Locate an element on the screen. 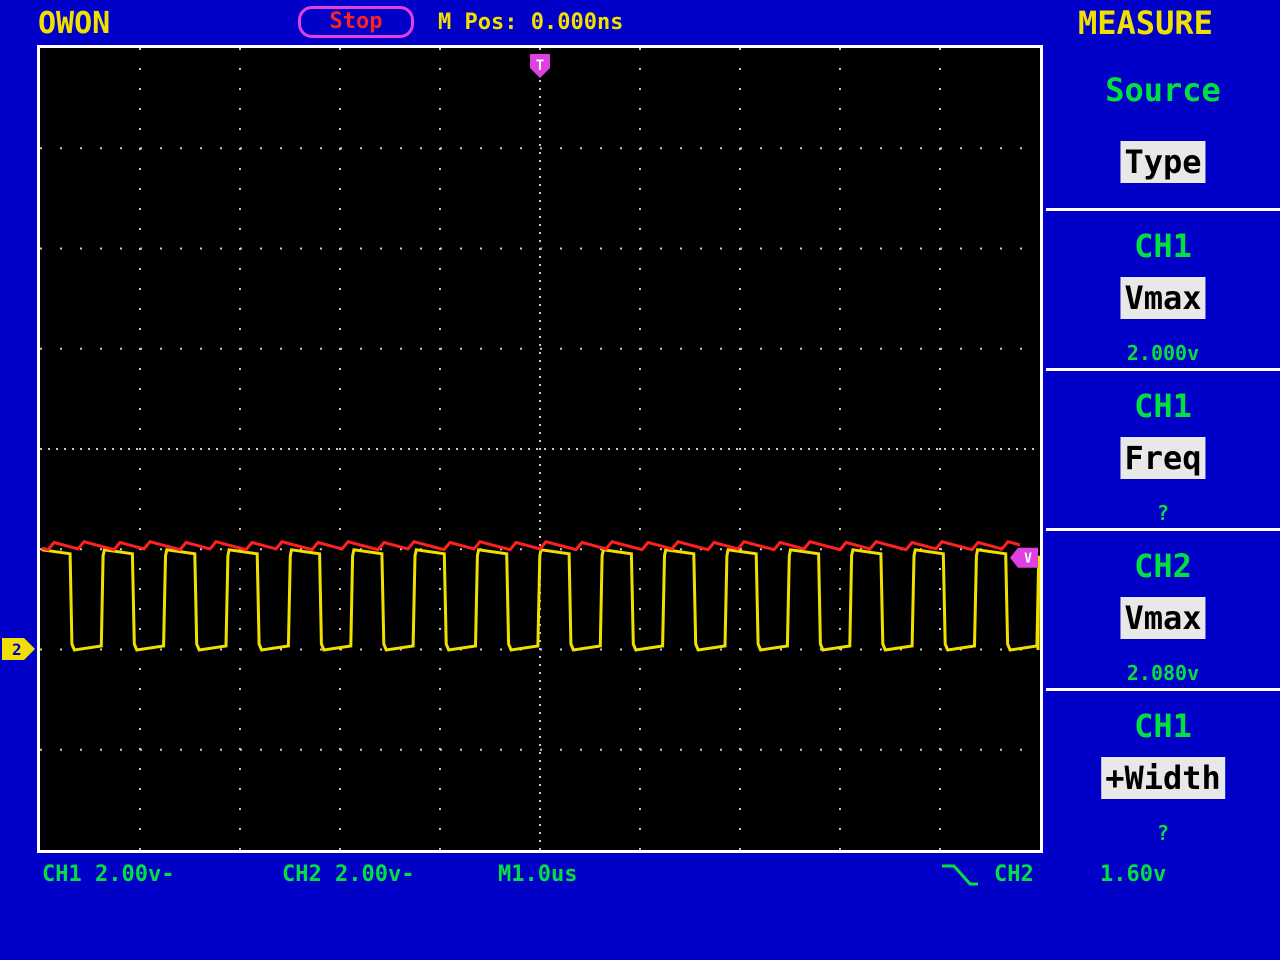 This screenshot has height=960, width=1280. measure-value: 2.000v is located at coordinates (1163, 353).